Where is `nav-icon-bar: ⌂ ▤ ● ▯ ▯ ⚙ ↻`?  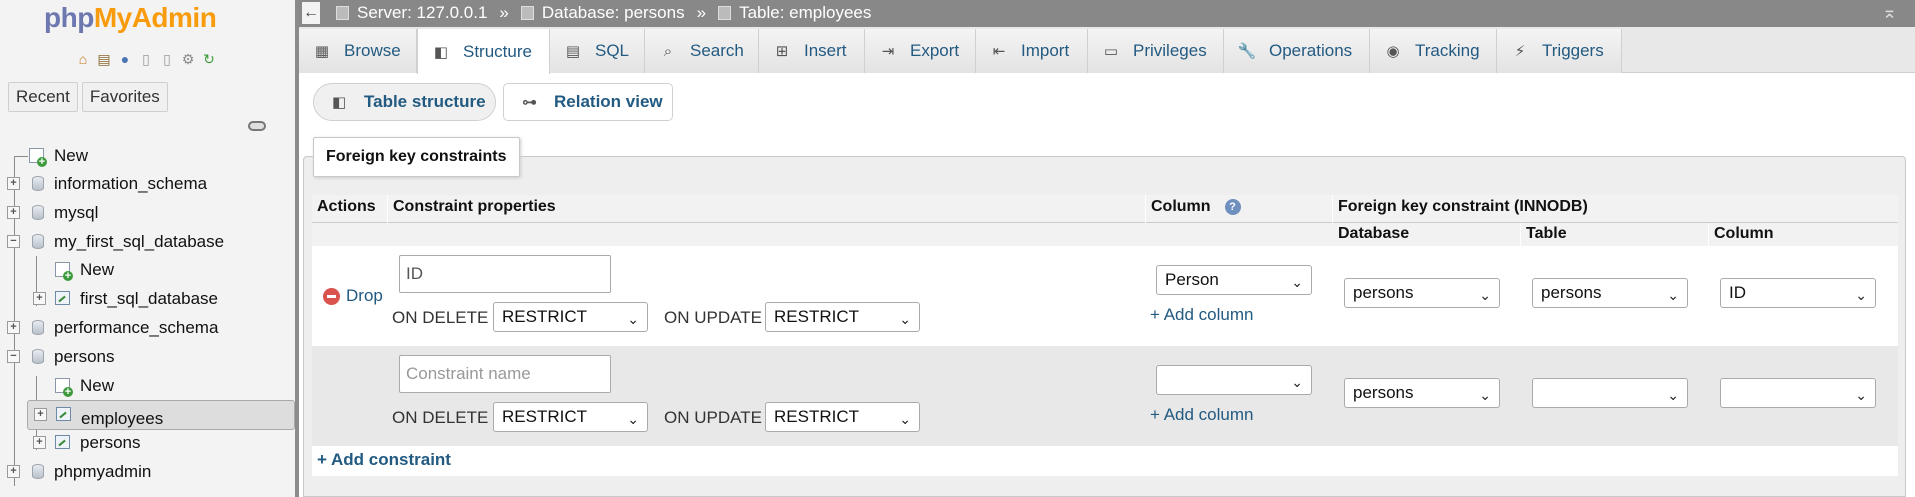
nav-icon-bar: ⌂ ▤ ● ▯ ▯ ⚙ ↻ is located at coordinates (146, 60).